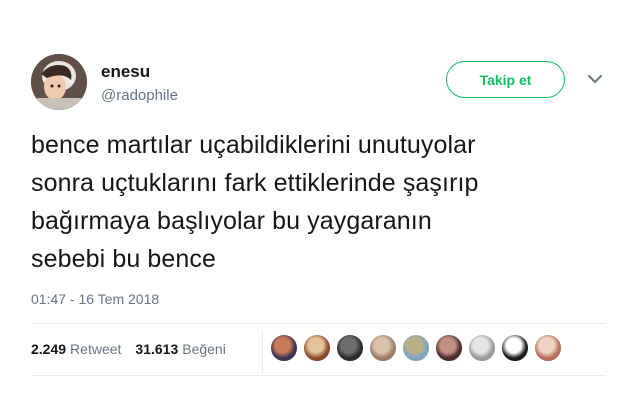  I want to click on user-handle: @radophile, so click(139, 95).